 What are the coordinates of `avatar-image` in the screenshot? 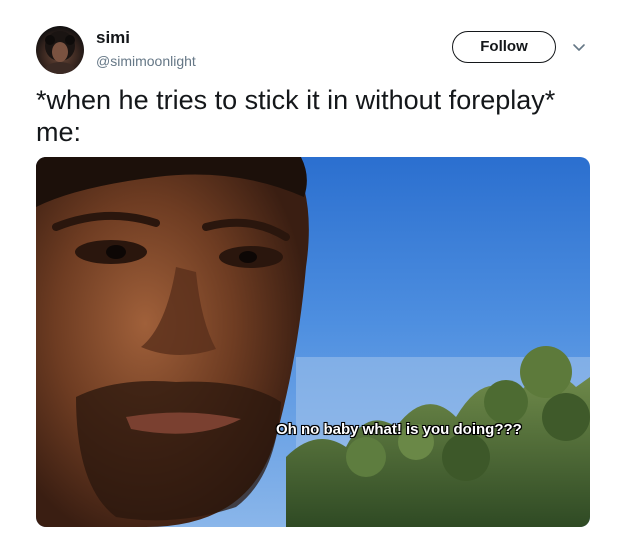 It's located at (60, 52).